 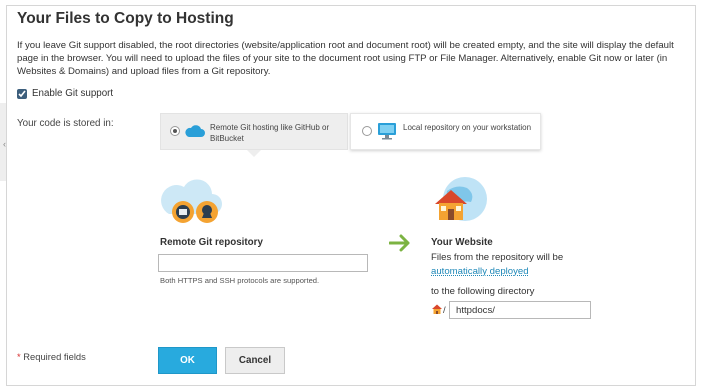 I want to click on required-fields-text: Required fields, so click(x=54, y=356).